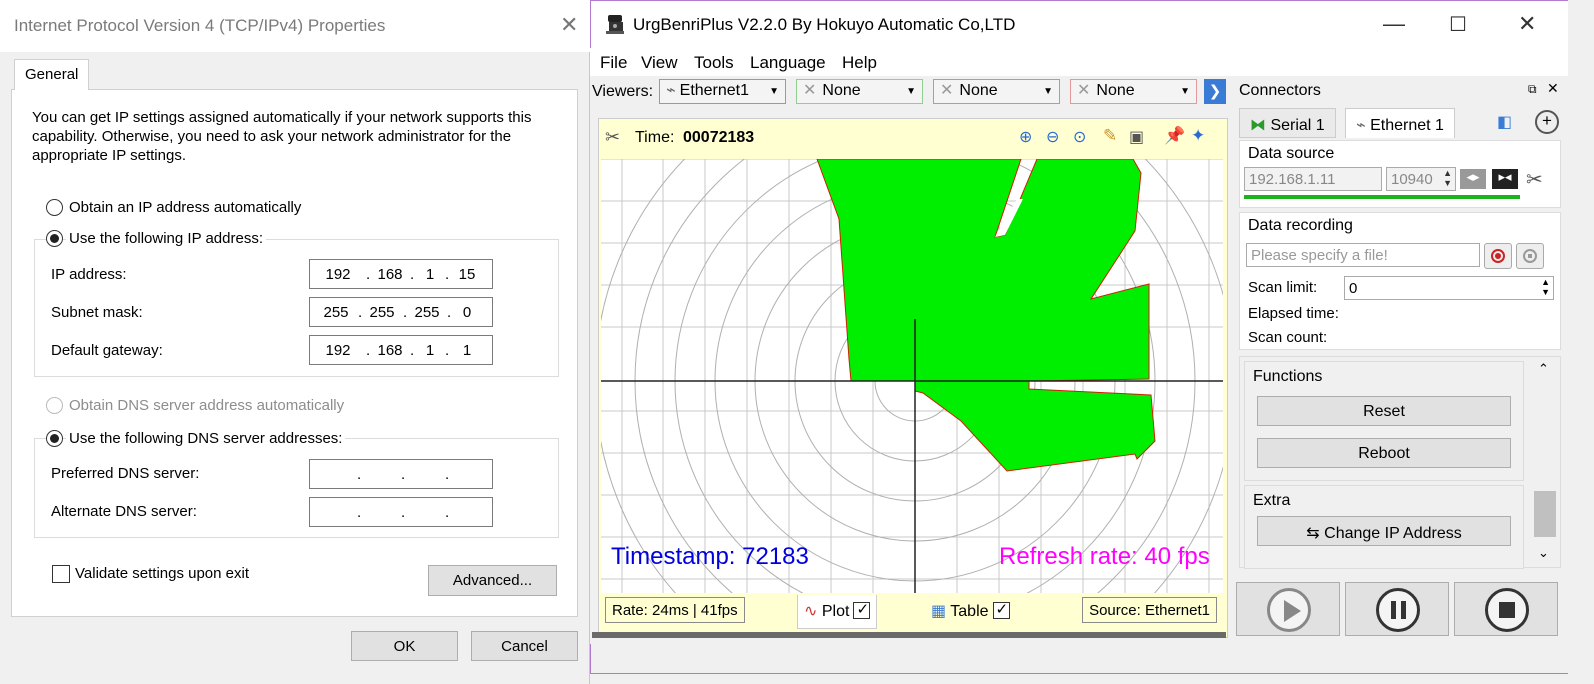  I want to click on plot-icon: ∿, so click(811, 611).